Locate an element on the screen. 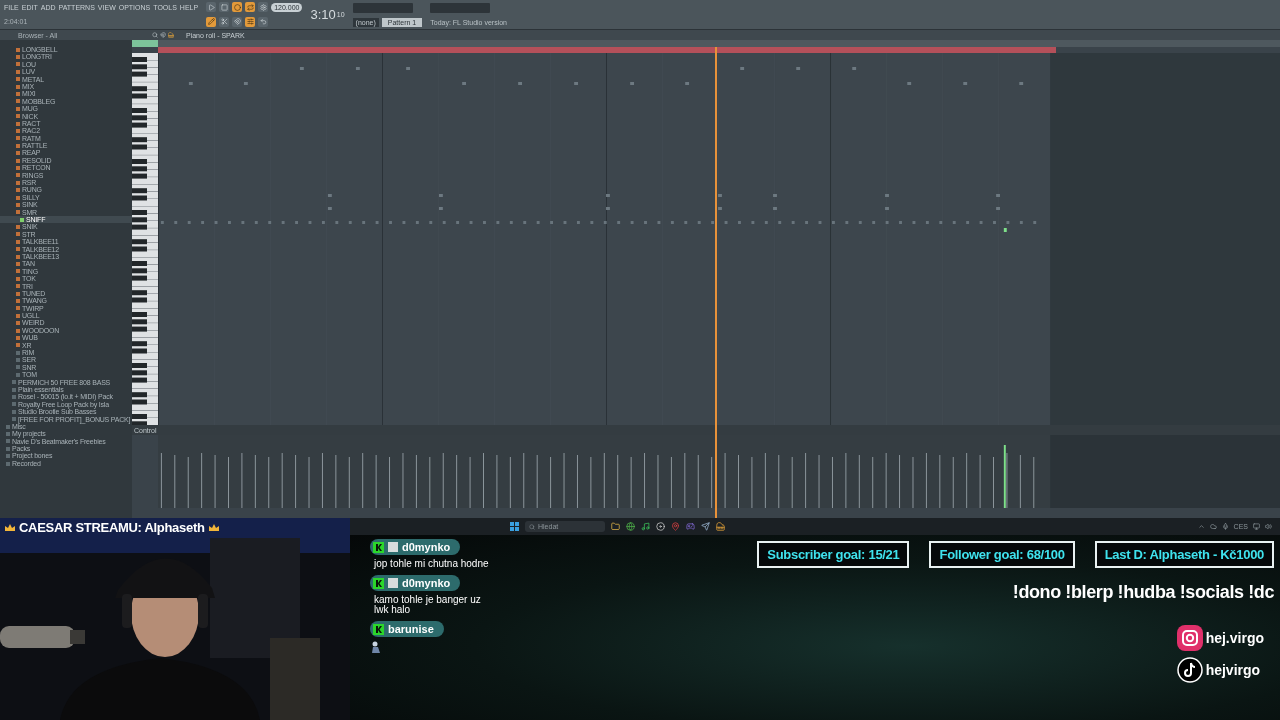 This screenshot has height=720, width=1280. folder-icon is located at coordinates (615, 526).